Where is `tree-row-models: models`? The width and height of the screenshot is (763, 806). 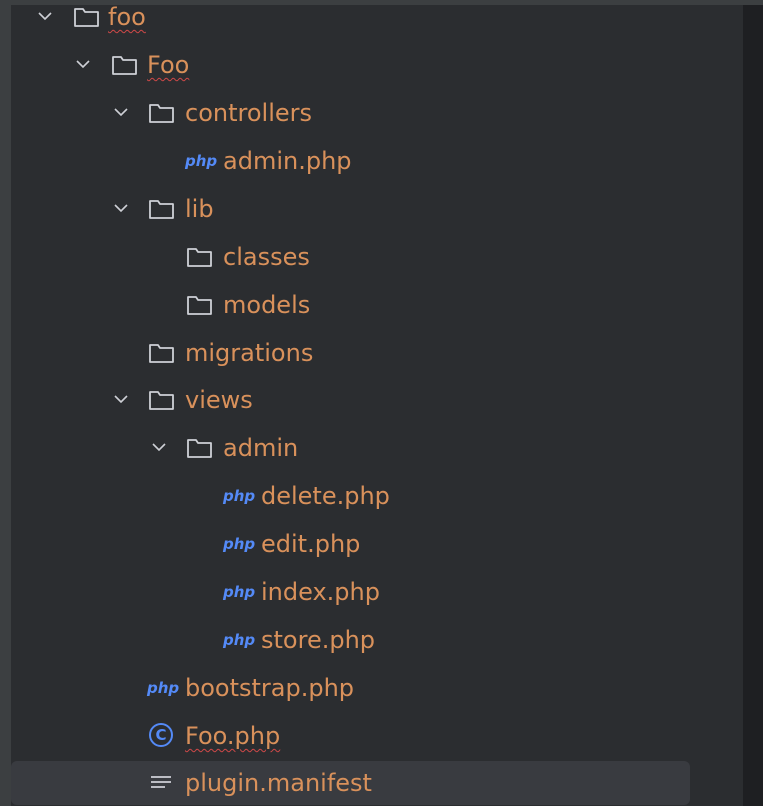
tree-row-models: models is located at coordinates (350, 305).